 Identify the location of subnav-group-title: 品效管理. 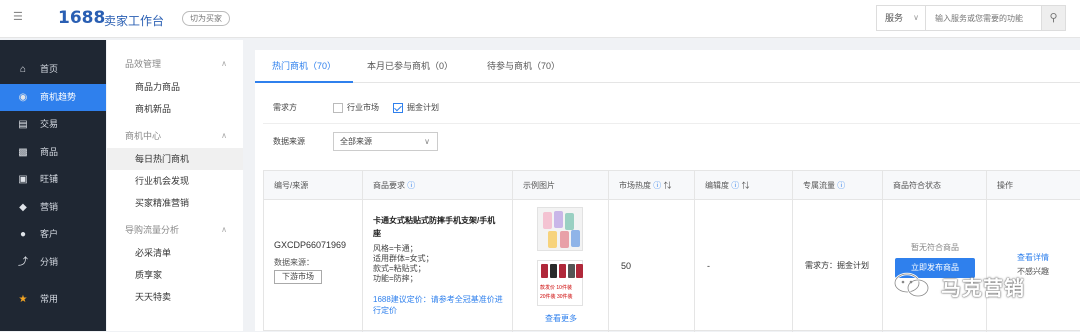
(143, 64).